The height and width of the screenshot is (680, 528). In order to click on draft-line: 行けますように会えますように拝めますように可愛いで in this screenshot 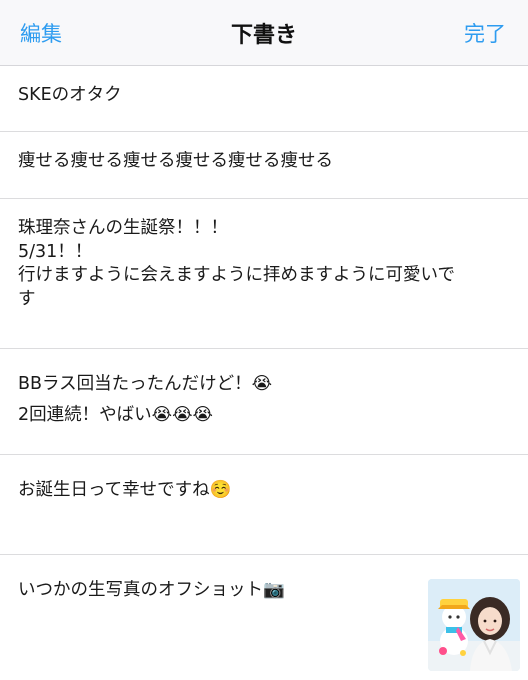, I will do `click(236, 275)`.